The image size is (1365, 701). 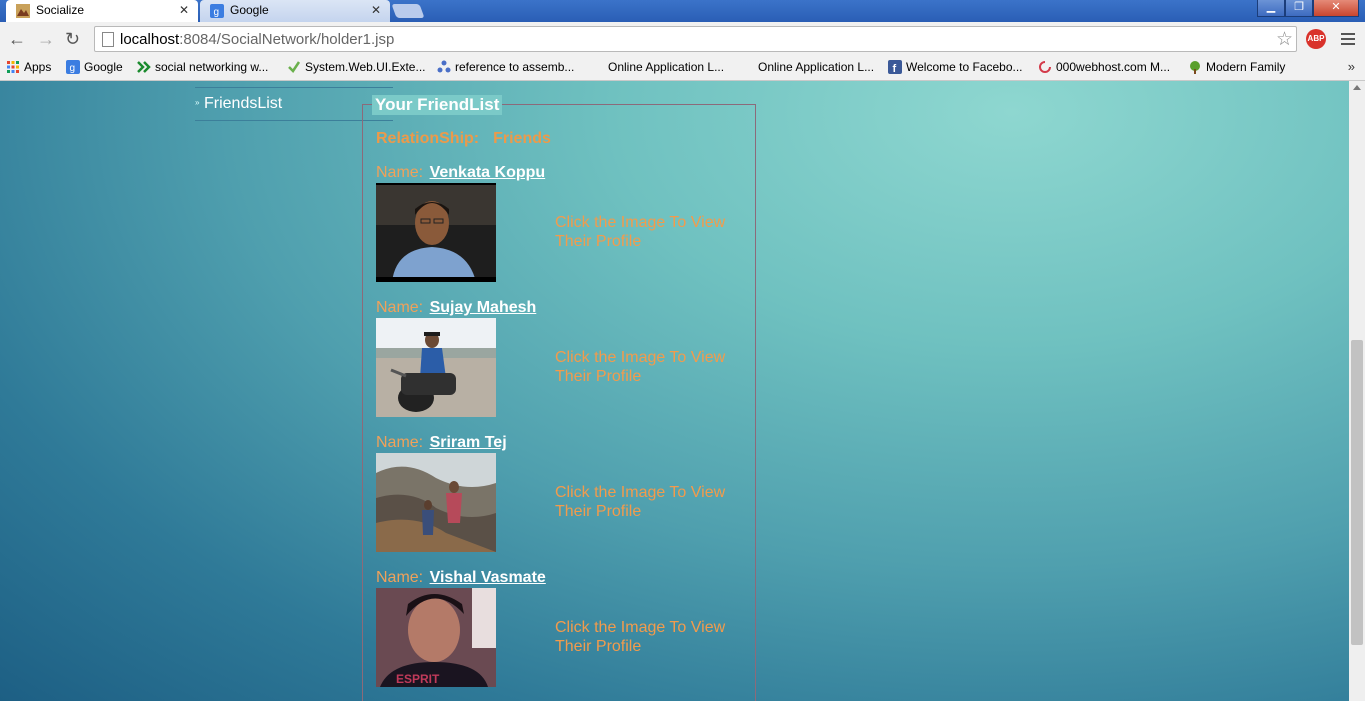 What do you see at coordinates (60, 10) in the screenshot?
I see `tab-title: Socialize` at bounding box center [60, 10].